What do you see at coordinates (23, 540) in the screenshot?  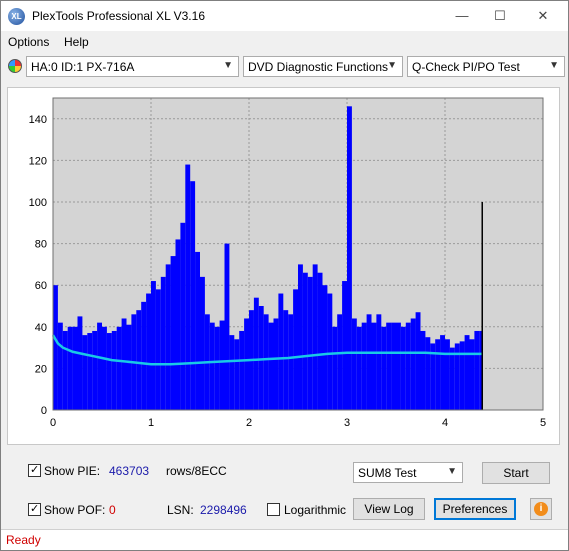 I see `status-text: Ready` at bounding box center [23, 540].